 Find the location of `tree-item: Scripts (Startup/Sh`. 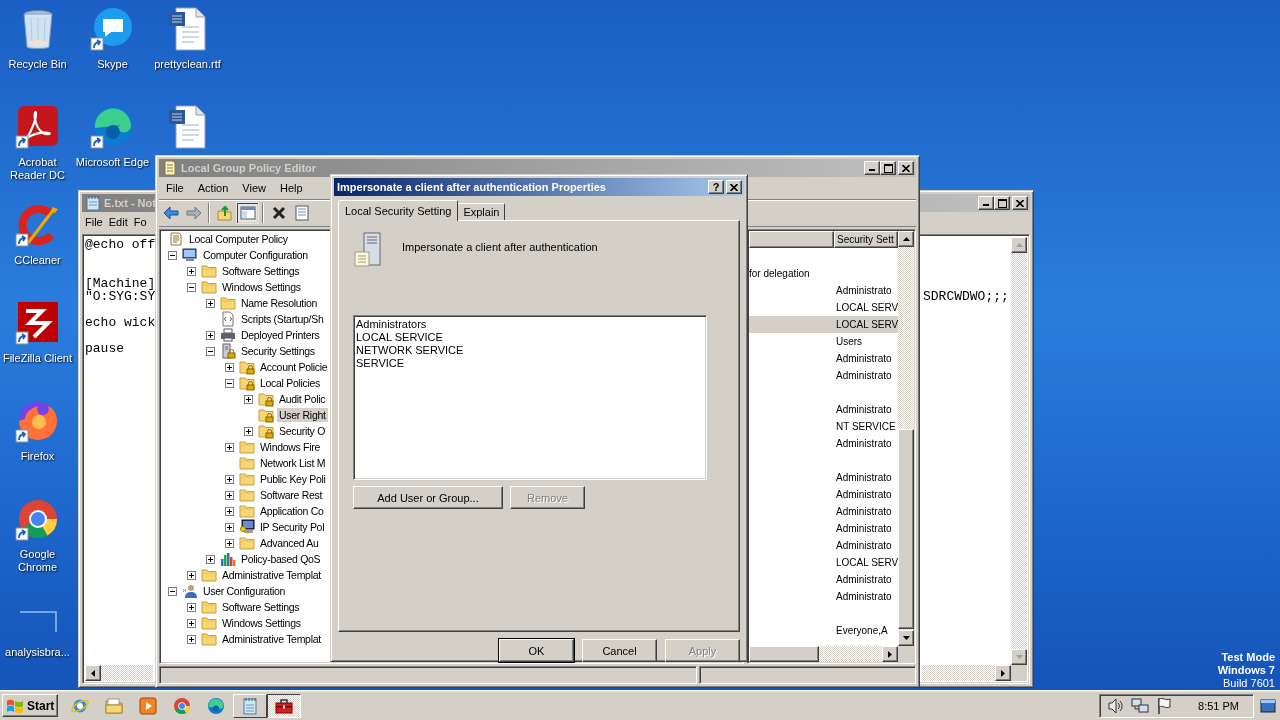

tree-item: Scripts (Startup/Sh is located at coordinates (282, 319).